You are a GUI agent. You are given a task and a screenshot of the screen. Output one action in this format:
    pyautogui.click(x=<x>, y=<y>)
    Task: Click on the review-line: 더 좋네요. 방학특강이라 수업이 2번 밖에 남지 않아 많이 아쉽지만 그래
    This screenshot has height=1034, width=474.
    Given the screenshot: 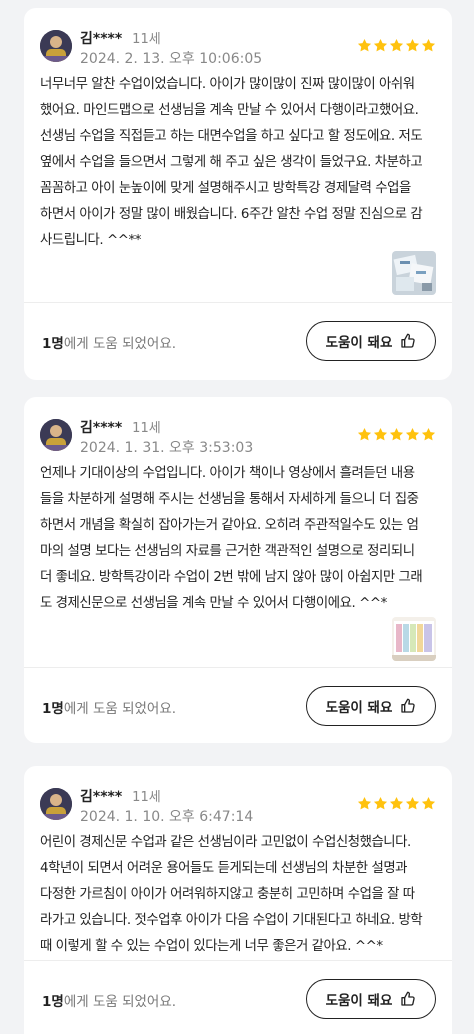 What is the action you would take?
    pyautogui.click(x=231, y=577)
    